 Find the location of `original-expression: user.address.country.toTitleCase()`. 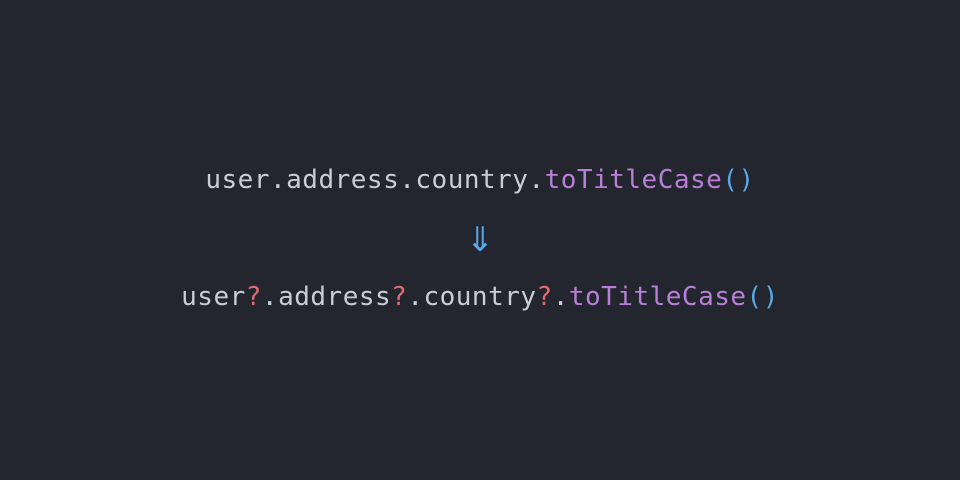

original-expression: user.address.country.toTitleCase() is located at coordinates (480, 180).